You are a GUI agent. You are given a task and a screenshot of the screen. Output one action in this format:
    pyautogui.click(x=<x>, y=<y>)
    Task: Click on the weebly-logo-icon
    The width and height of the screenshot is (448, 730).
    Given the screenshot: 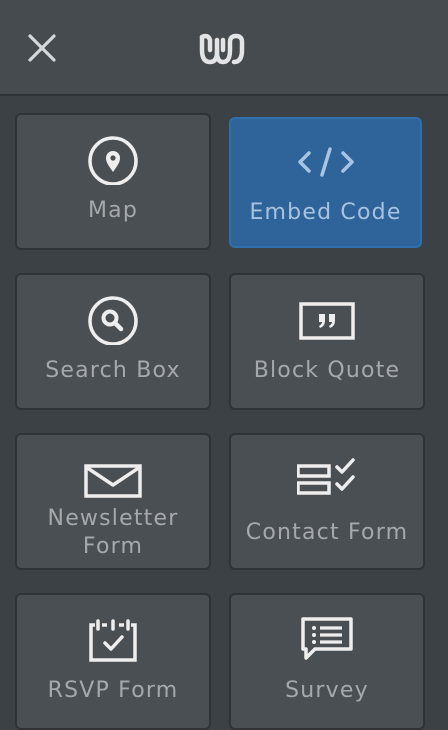 What is the action you would take?
    pyautogui.click(x=222, y=49)
    